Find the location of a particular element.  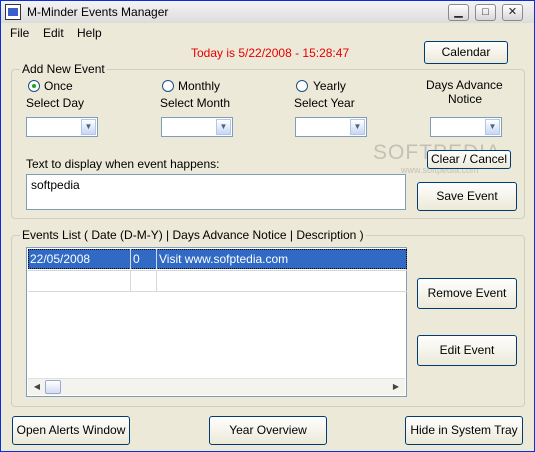

maximize-icon: □ is located at coordinates (485, 12).